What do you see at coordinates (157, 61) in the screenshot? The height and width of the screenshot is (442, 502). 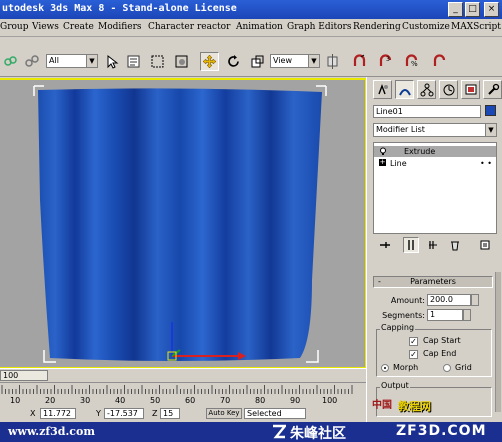 I see `rectangle-region-icon` at bounding box center [157, 61].